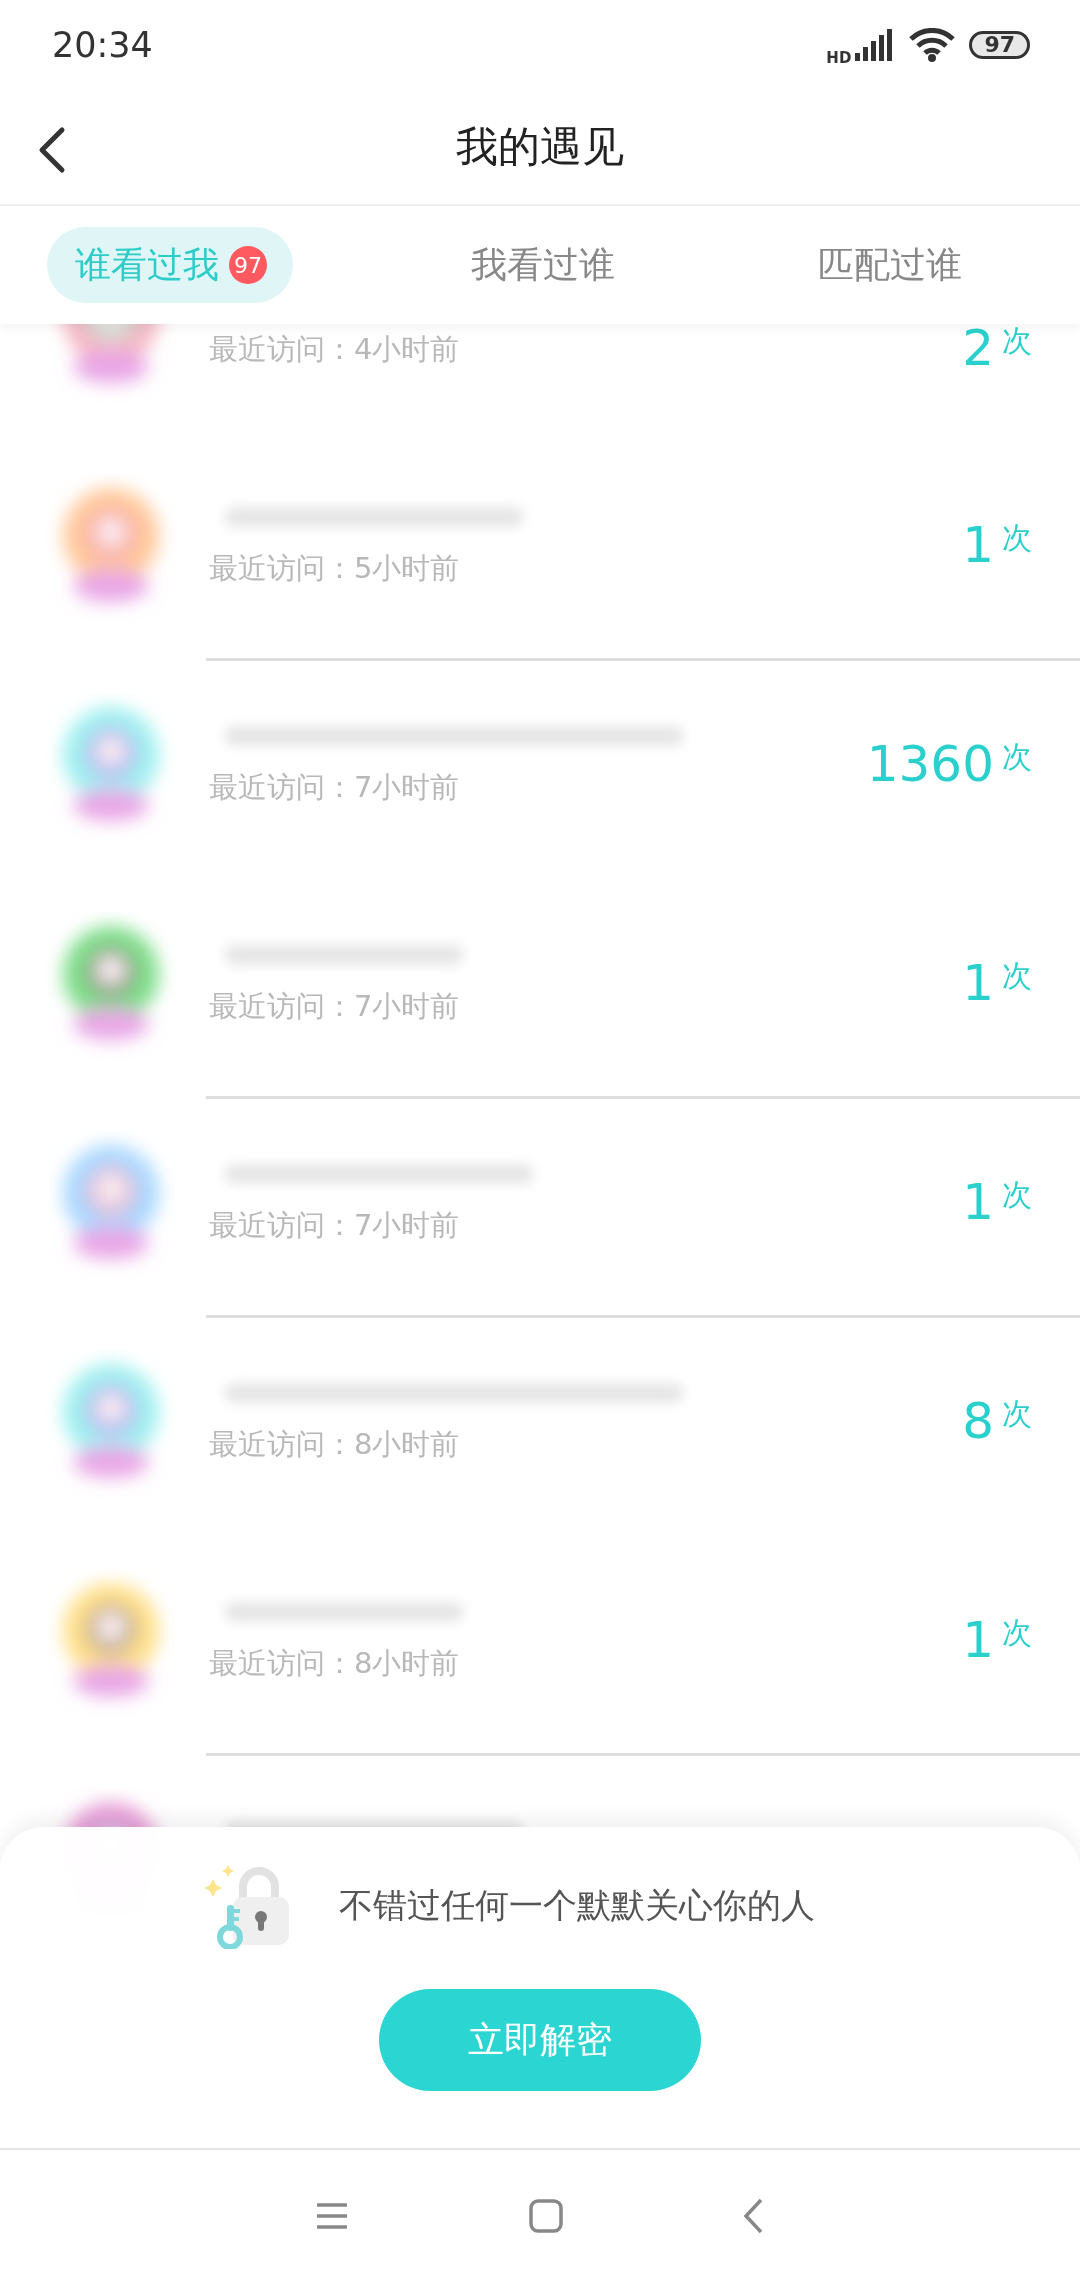  I want to click on home-button, so click(546, 2216).